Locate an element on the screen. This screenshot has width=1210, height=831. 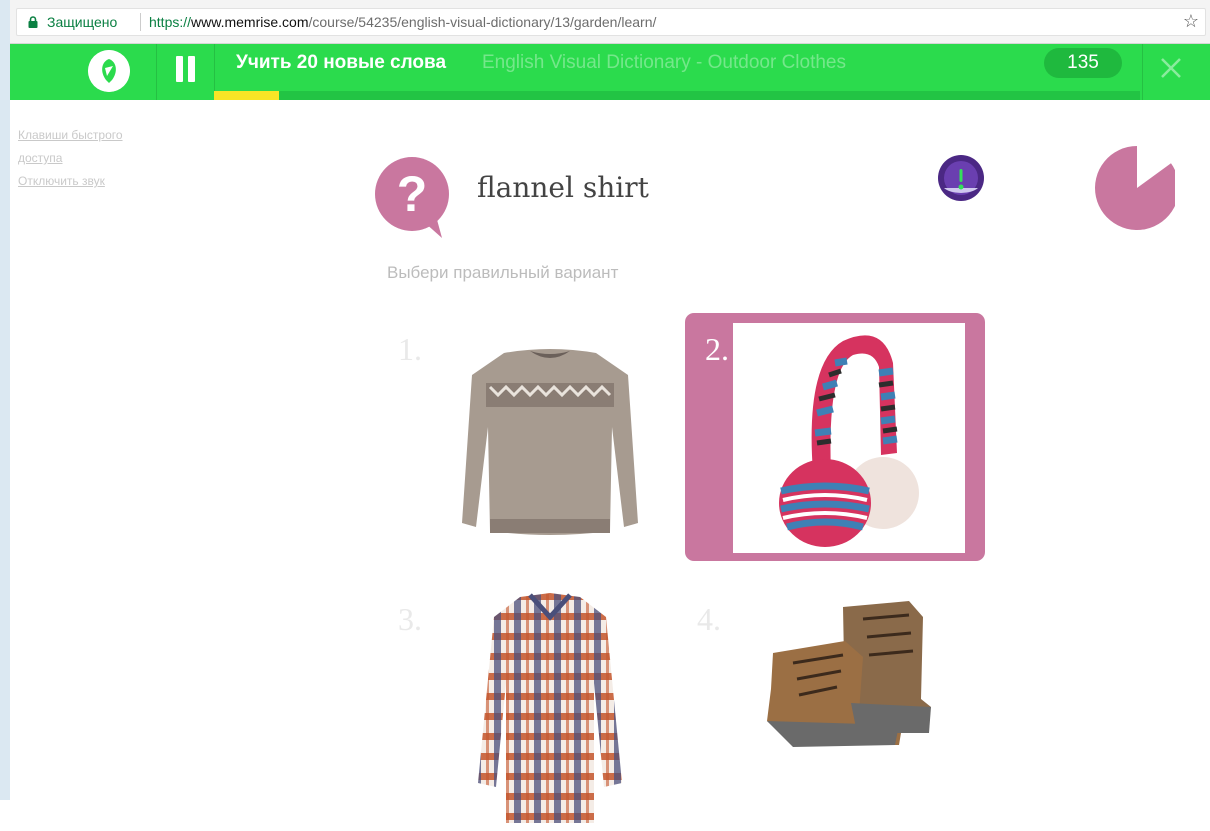
flannel-shirt-illustration is located at coordinates (550, 708).